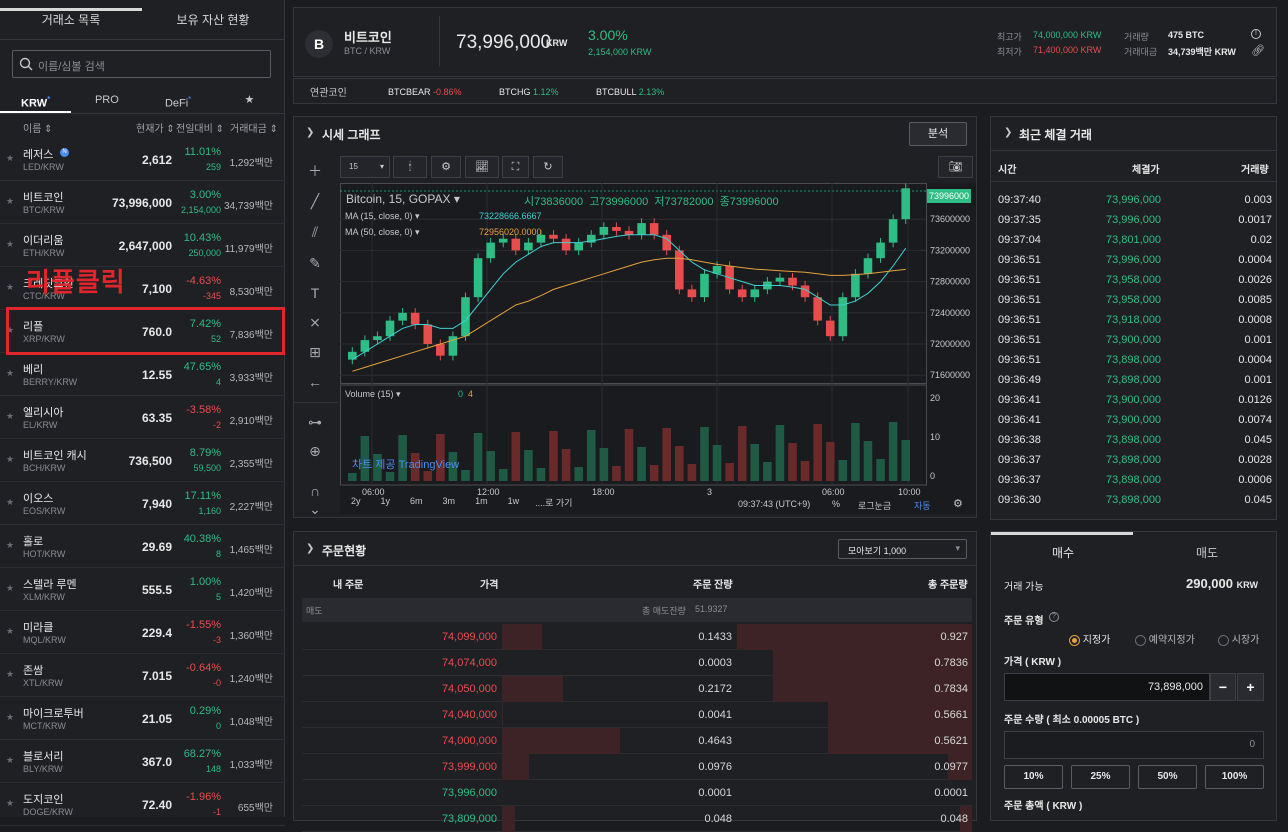 The height and width of the screenshot is (832, 1288). What do you see at coordinates (142, 675) in the screenshot?
I see `coin-row-xtl: ★ 존쌈 XTL/KRW 7.015 -0.64% -0 1,240백만` at bounding box center [142, 675].